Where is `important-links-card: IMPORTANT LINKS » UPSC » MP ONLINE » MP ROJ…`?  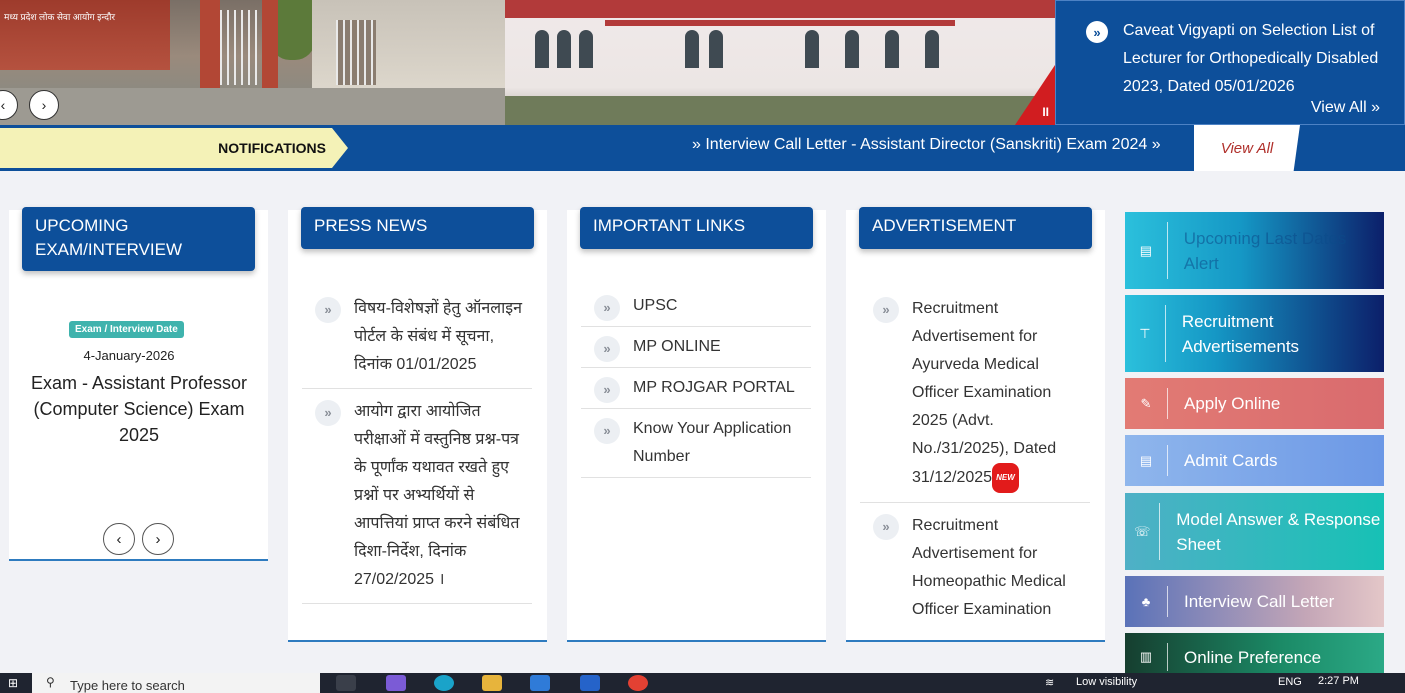
important-links-card: IMPORTANT LINKS » UPSC » MP ONLINE » MP ROJ… is located at coordinates (696, 424).